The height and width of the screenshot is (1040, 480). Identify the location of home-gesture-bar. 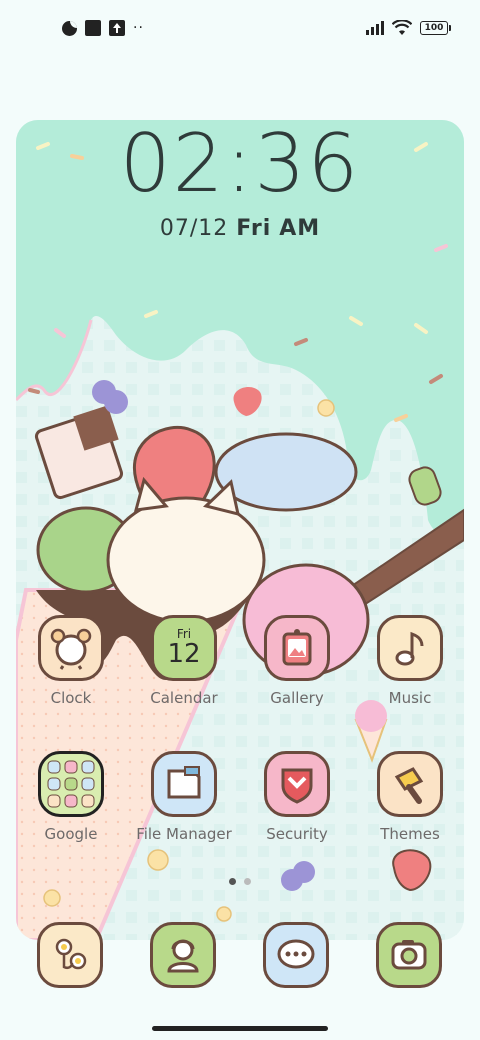
(240, 1028).